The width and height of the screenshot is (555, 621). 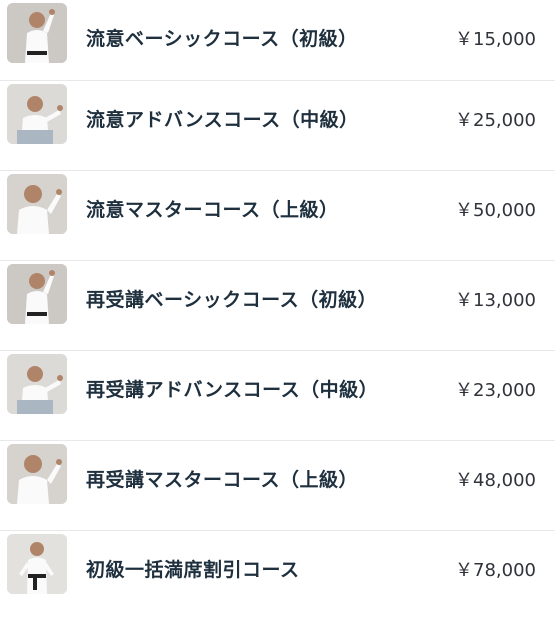 What do you see at coordinates (222, 39) in the screenshot?
I see `course-name: 流意ベーシックコース（初級）` at bounding box center [222, 39].